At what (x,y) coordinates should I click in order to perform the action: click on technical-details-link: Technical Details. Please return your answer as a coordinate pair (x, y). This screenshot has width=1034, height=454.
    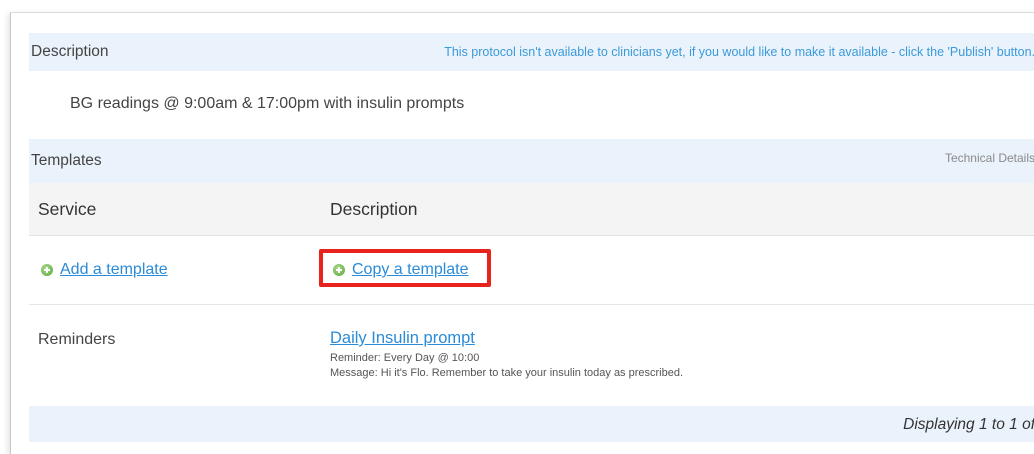
    Looking at the image, I should click on (989, 158).